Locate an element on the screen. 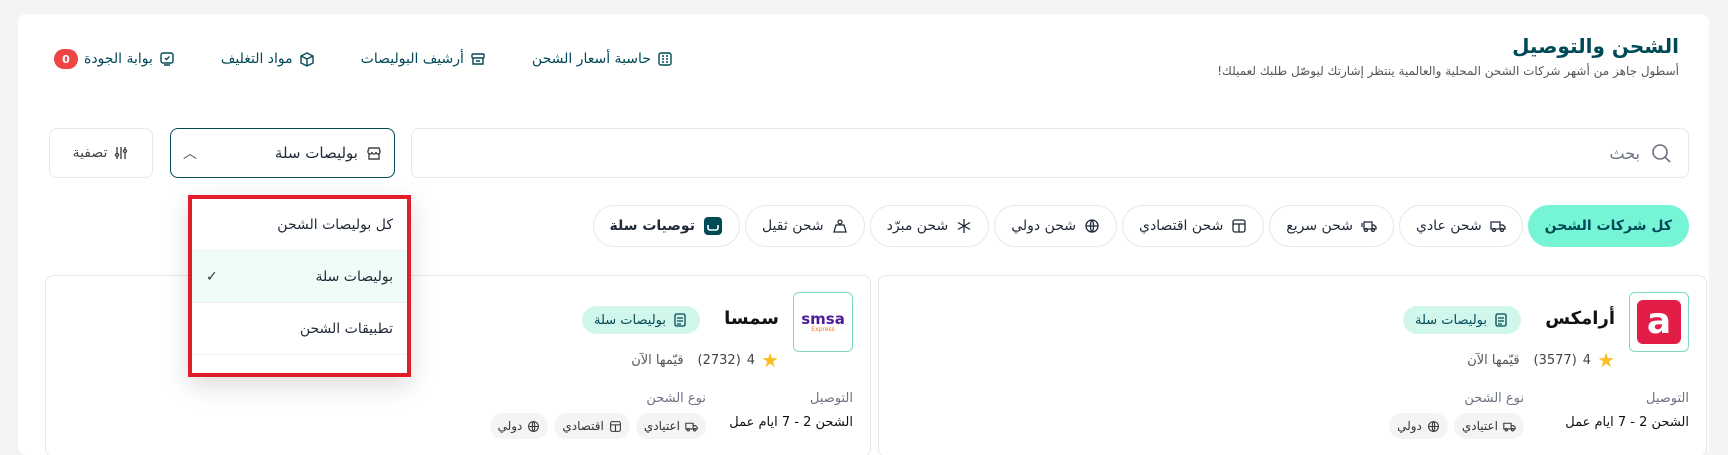 The width and height of the screenshot is (1728, 455). tab-label: شحن عادي is located at coordinates (1448, 226).